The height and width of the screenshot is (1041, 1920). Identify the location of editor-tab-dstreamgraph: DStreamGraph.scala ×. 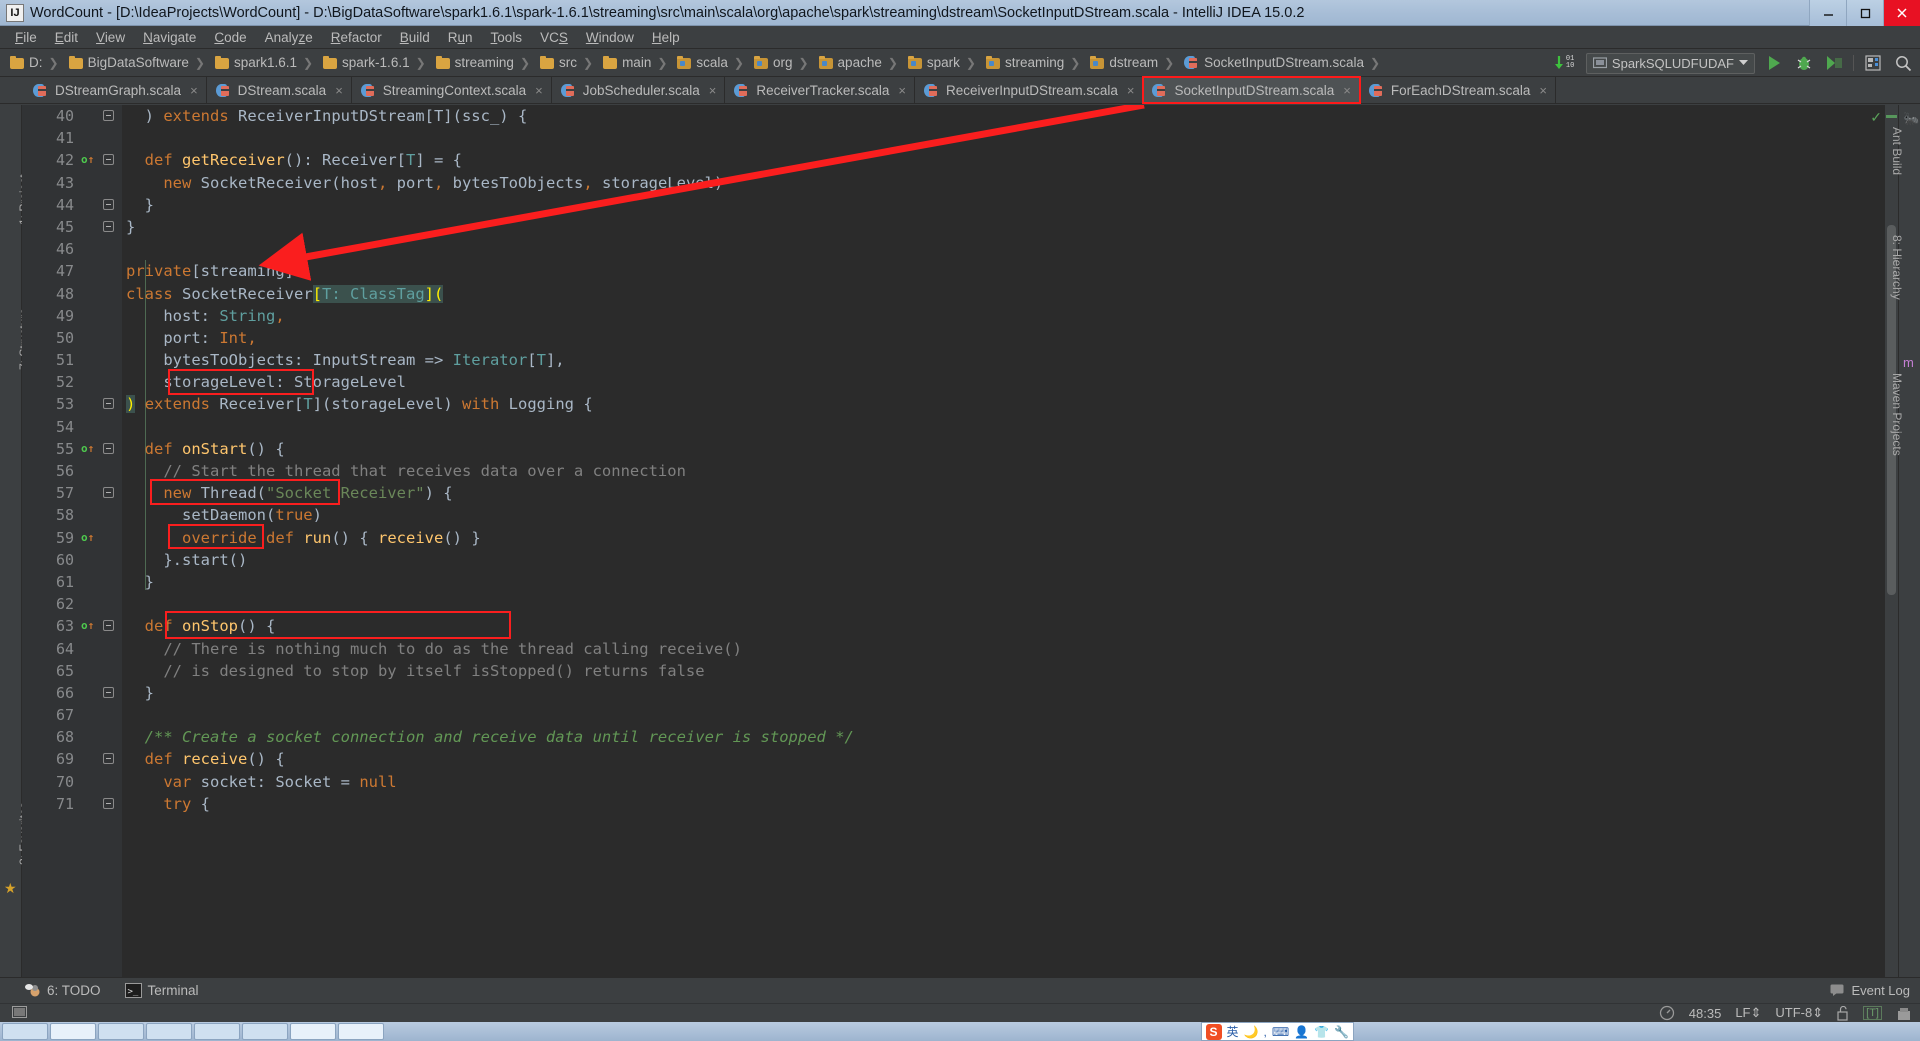
(115, 90).